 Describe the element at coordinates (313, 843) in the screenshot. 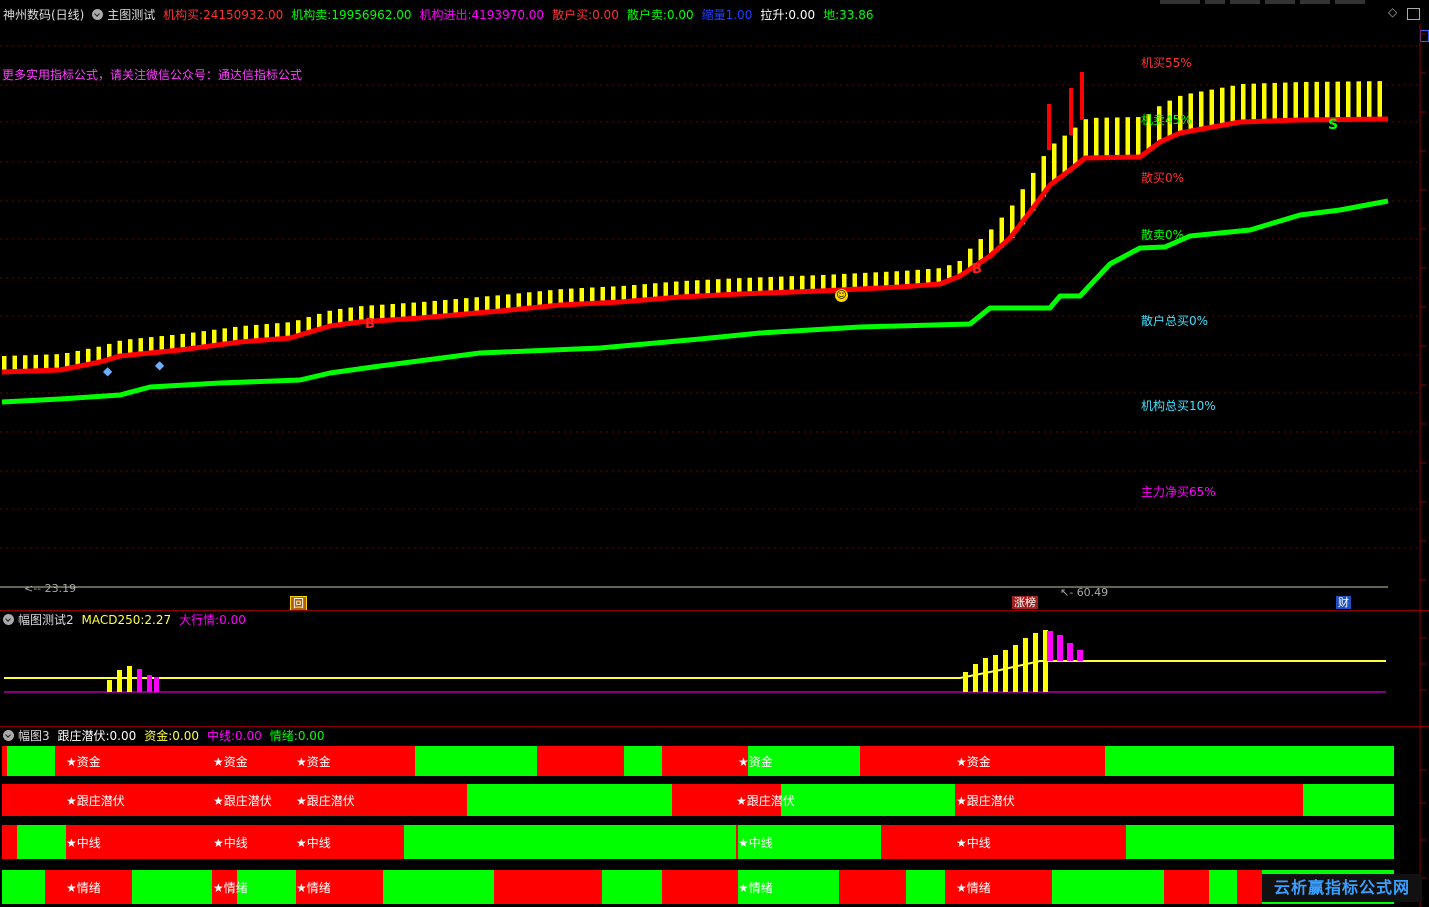

I see `signal-star-label: ★中线` at that location.